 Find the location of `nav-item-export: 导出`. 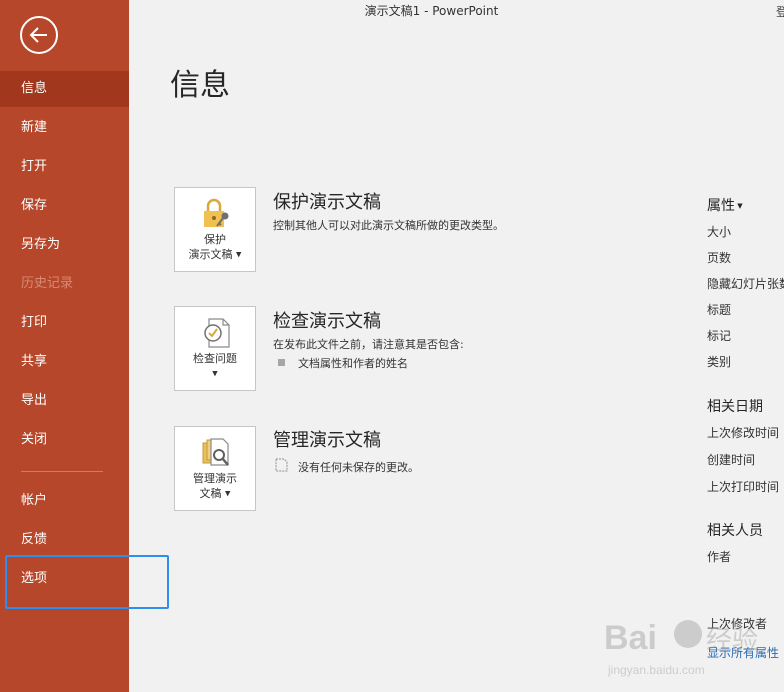

nav-item-export: 导出 is located at coordinates (64, 401).